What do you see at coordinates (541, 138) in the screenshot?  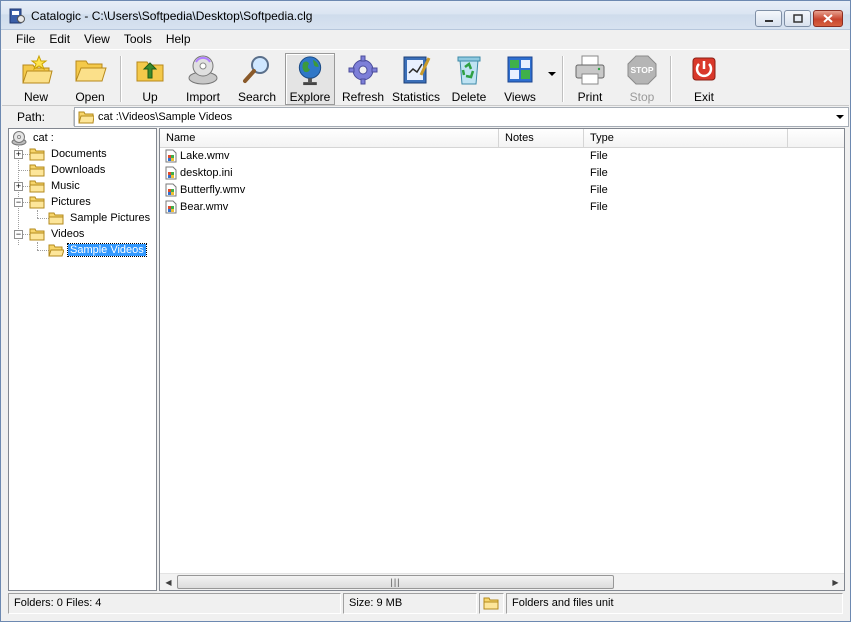 I see `column-header-notes: Notes` at bounding box center [541, 138].